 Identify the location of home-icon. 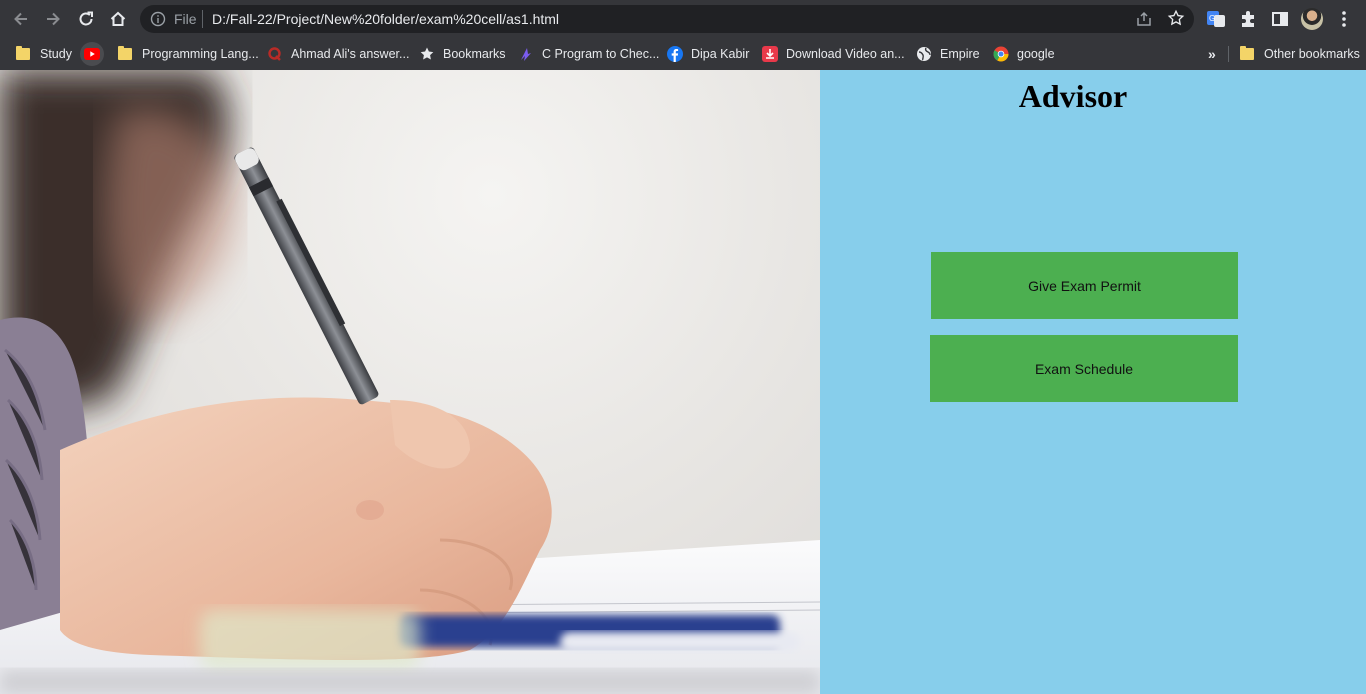
(118, 18).